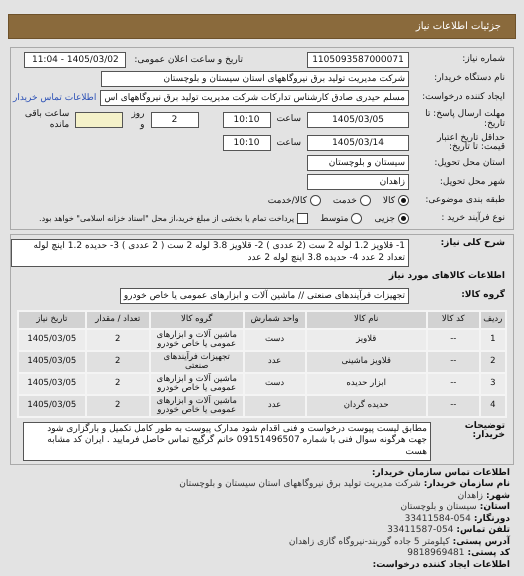  I want to click on field-label: ایجاد کننده درخواست:, so click(463, 98).